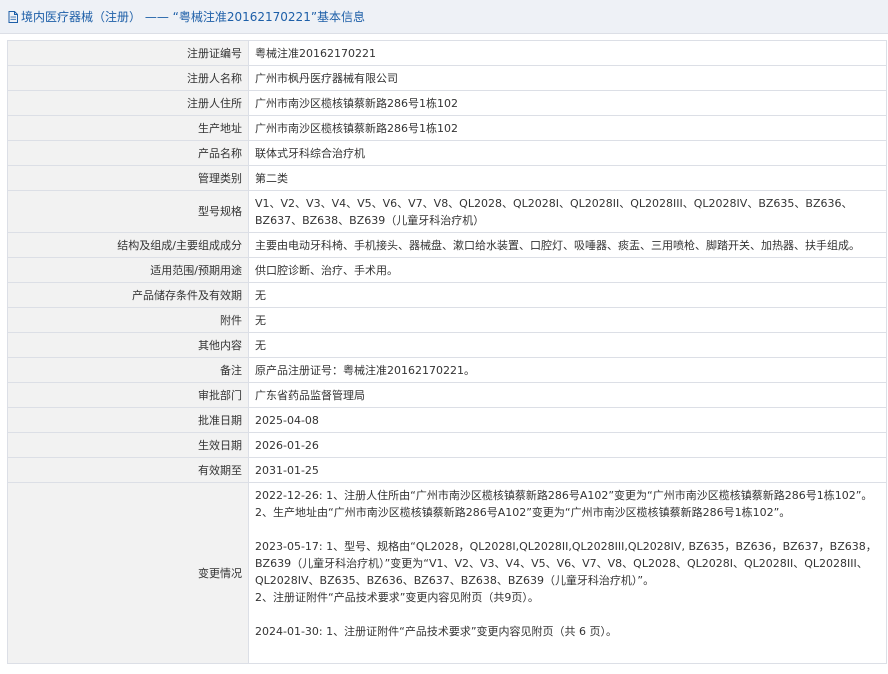 The height and width of the screenshot is (674, 888). Describe the element at coordinates (193, 17) in the screenshot. I see `page-title: 境内医疗器械（注册） —— “粤械注准20162170221”基本信息` at that location.